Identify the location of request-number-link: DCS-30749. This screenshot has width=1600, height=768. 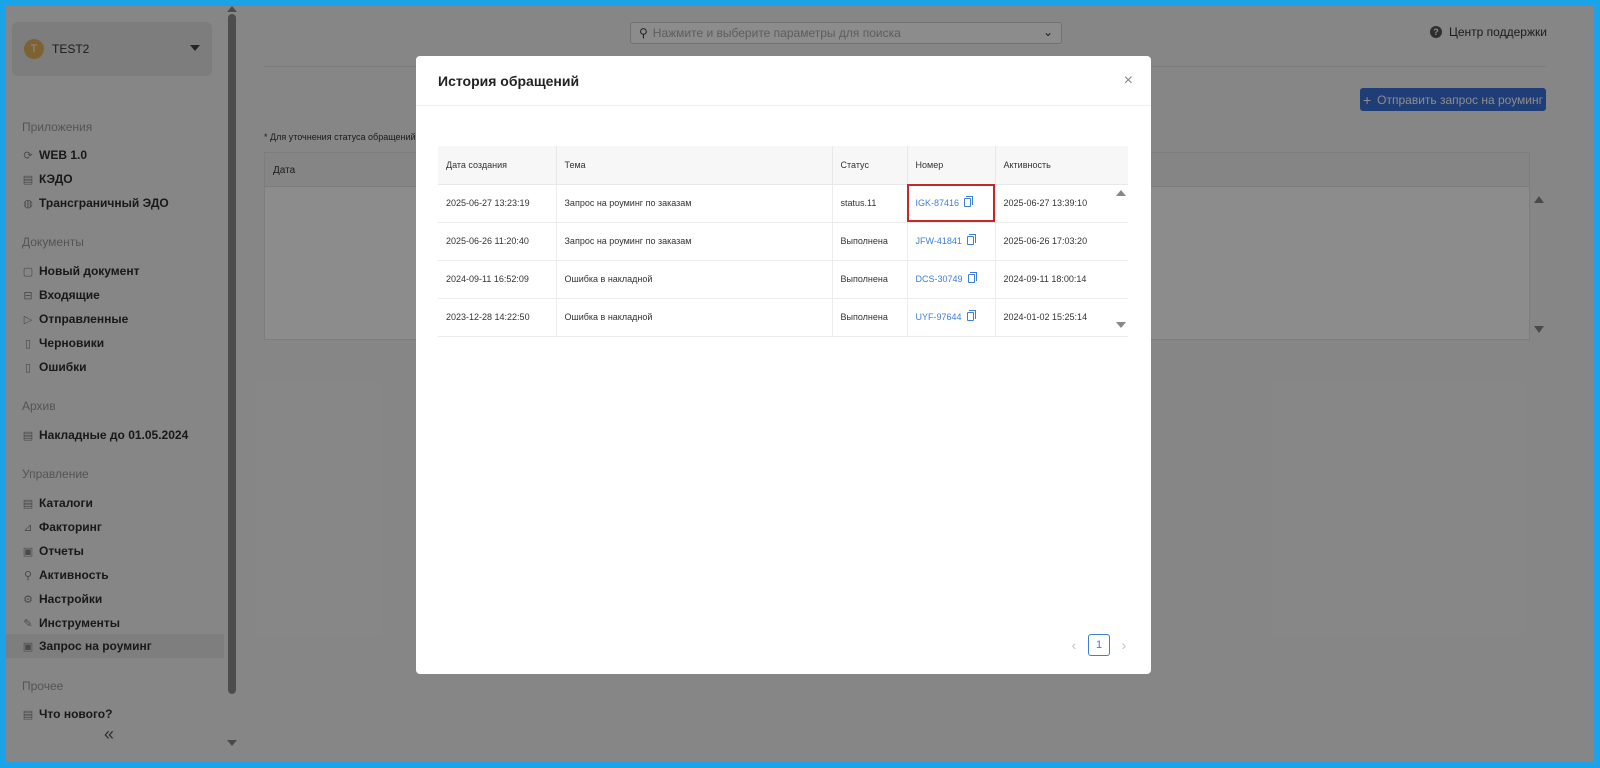
(939, 279).